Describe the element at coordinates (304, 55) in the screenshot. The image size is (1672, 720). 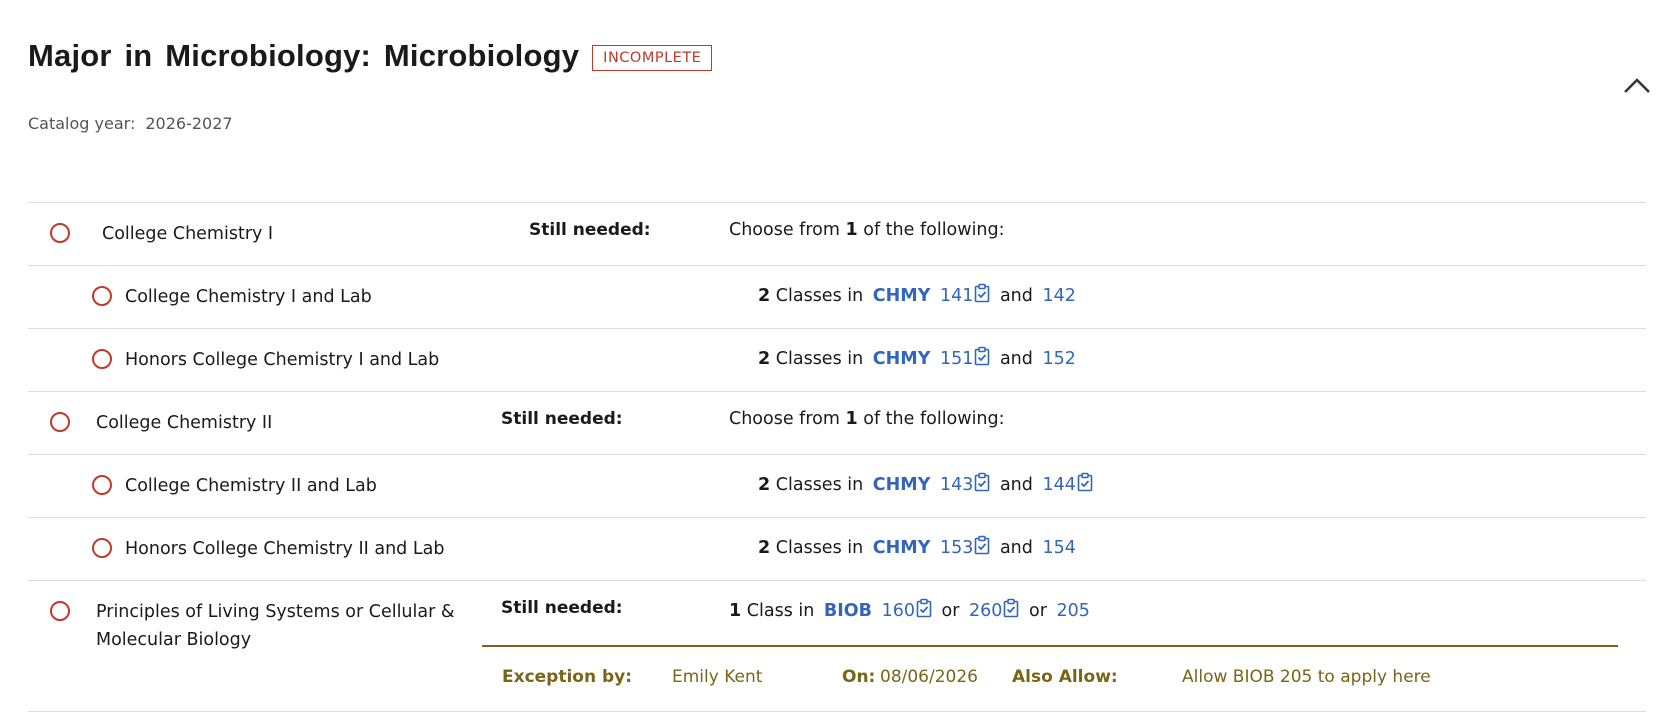
I see `block-title: Major in Microbiology: Microbiology` at that location.